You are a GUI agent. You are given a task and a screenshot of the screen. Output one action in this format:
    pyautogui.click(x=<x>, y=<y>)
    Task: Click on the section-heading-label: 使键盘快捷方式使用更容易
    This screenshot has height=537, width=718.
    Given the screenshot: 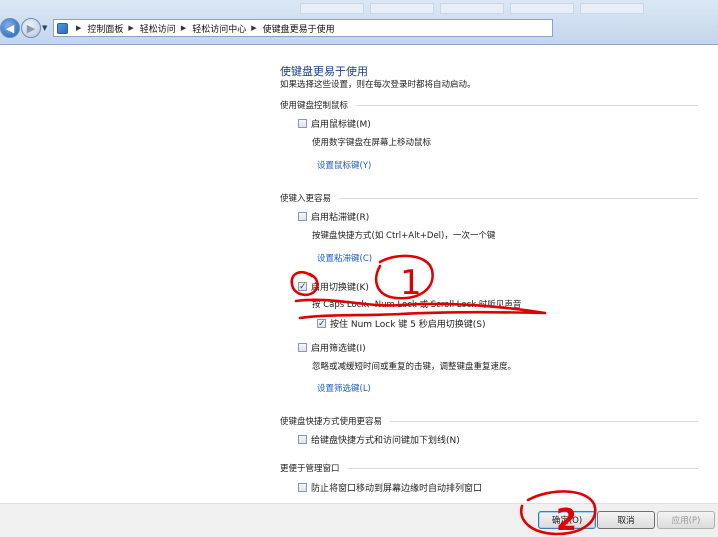 What is the action you would take?
    pyautogui.click(x=331, y=422)
    